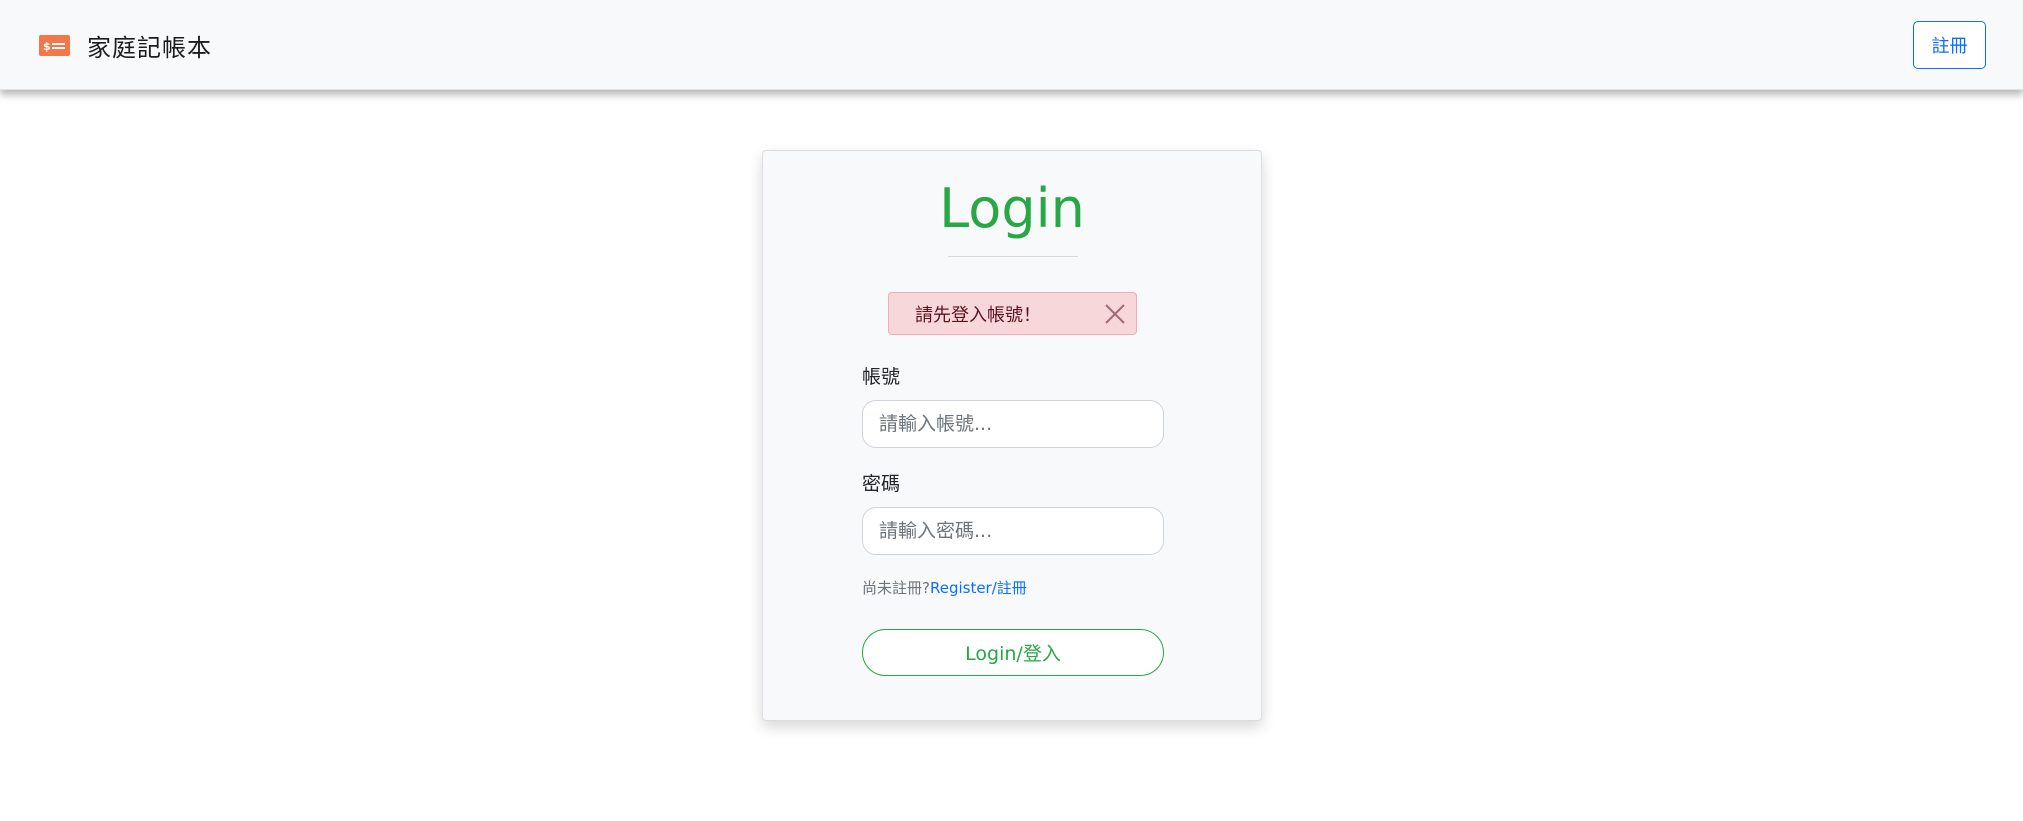 This screenshot has width=2023, height=821. Describe the element at coordinates (1012, 208) in the screenshot. I see `login-title: Login` at that location.